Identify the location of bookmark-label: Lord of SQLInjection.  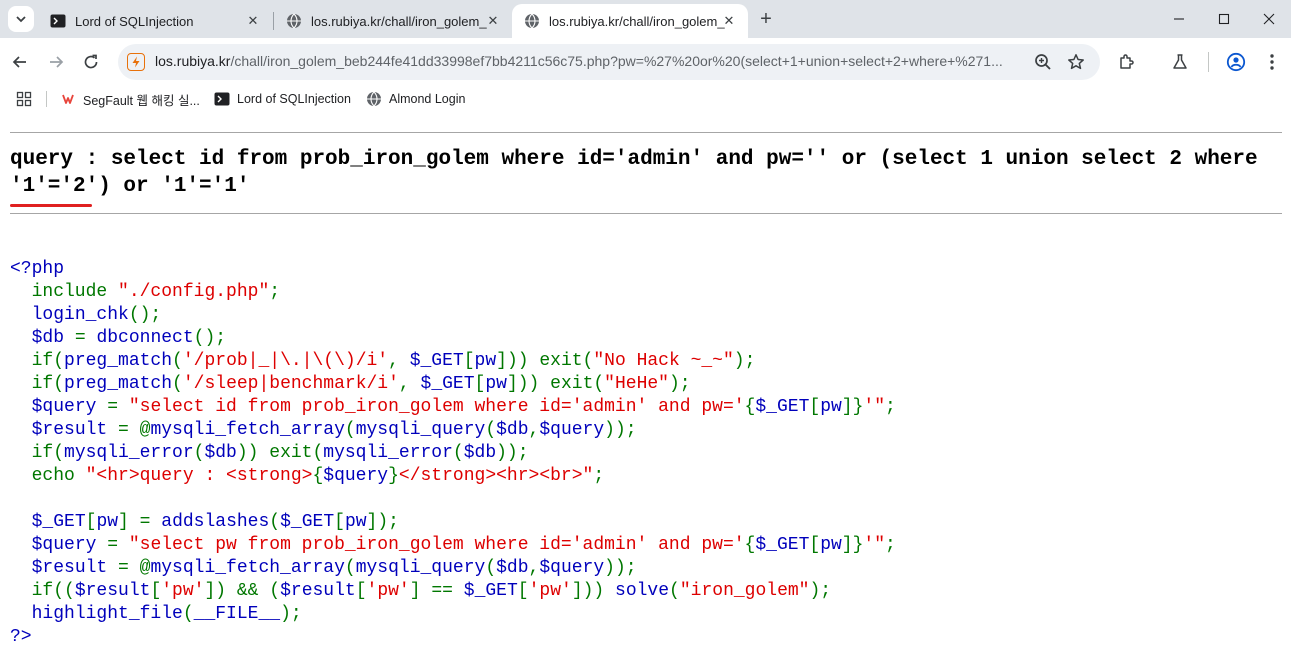
(294, 99).